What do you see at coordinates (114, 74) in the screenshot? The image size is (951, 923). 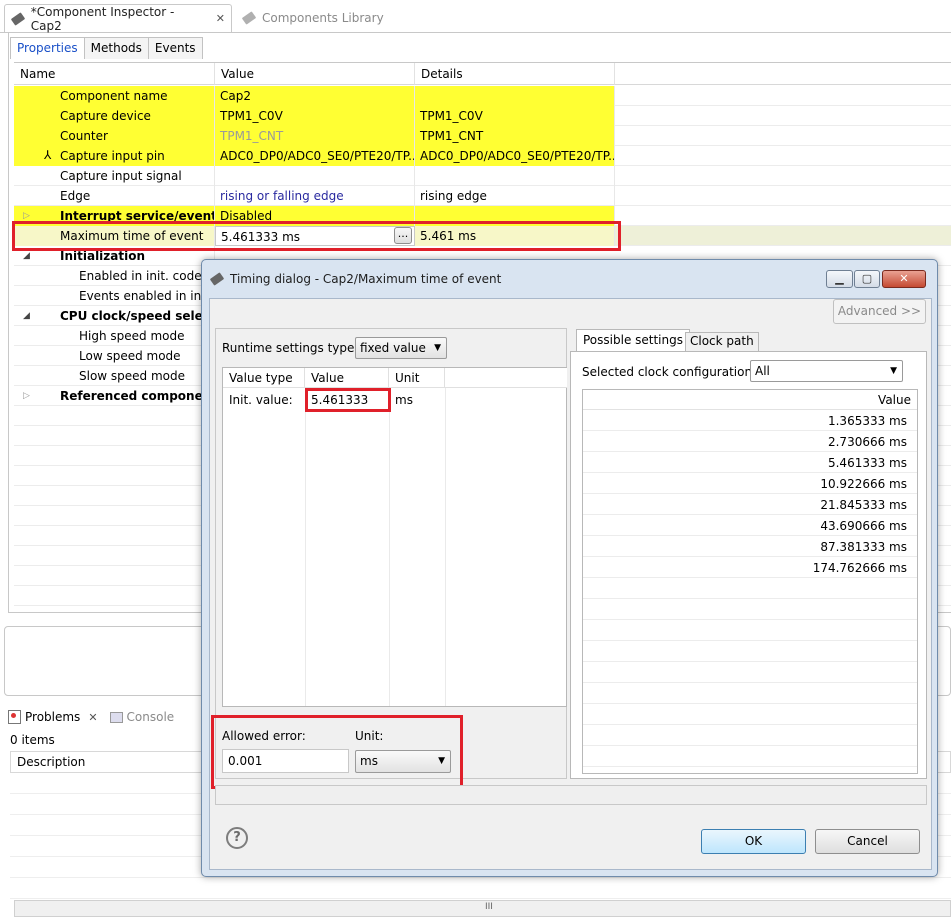 I see `column-header-name: Name` at bounding box center [114, 74].